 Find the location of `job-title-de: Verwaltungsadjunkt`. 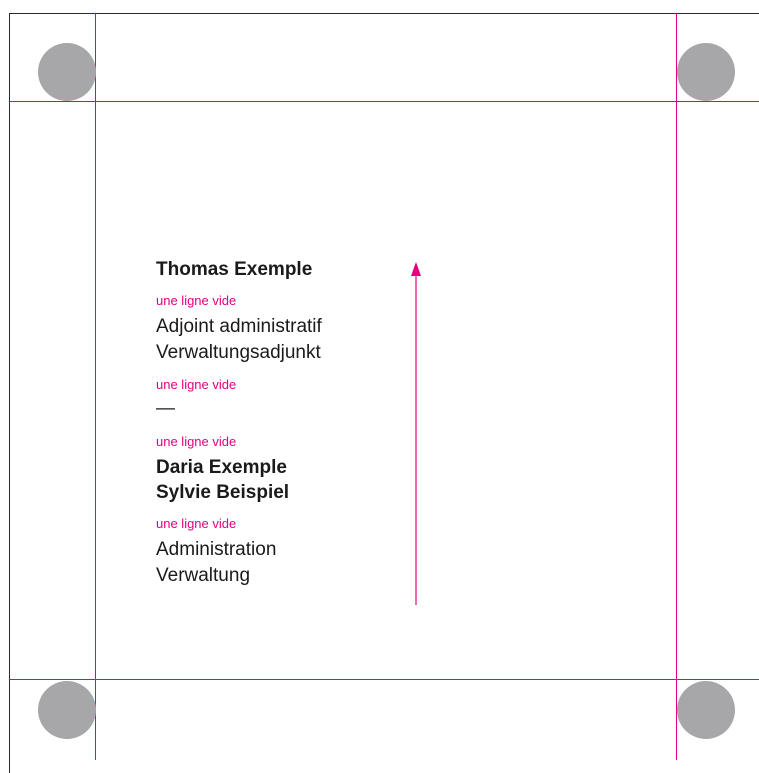

job-title-de: Verwaltungsadjunkt is located at coordinates (238, 352).